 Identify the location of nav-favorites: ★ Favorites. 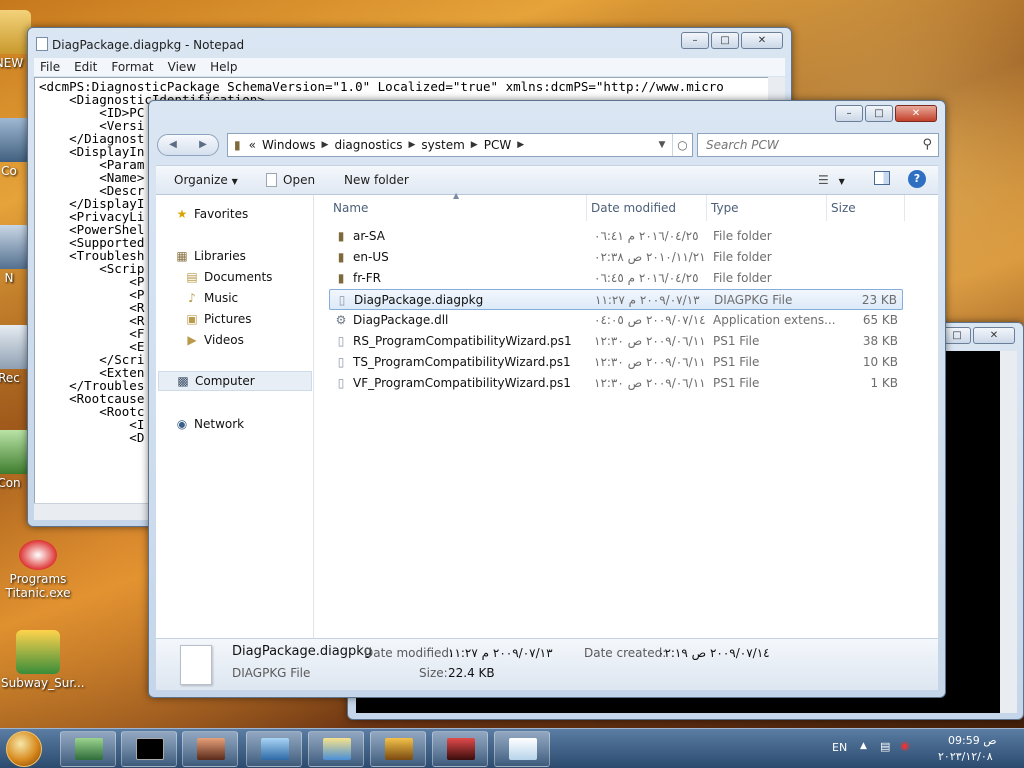
(211, 214).